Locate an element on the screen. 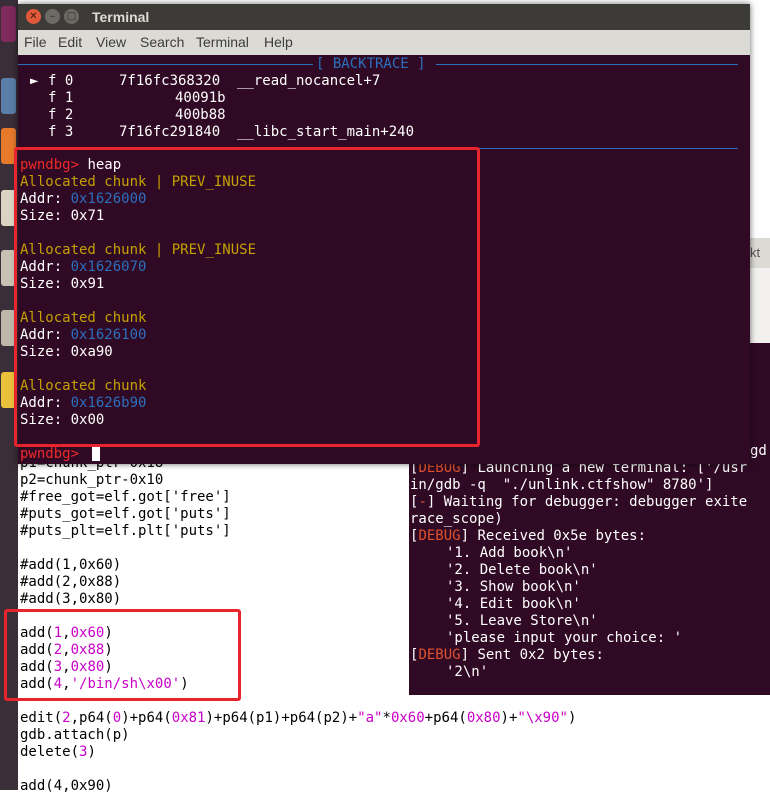  menu-search: Search is located at coordinates (162, 42).